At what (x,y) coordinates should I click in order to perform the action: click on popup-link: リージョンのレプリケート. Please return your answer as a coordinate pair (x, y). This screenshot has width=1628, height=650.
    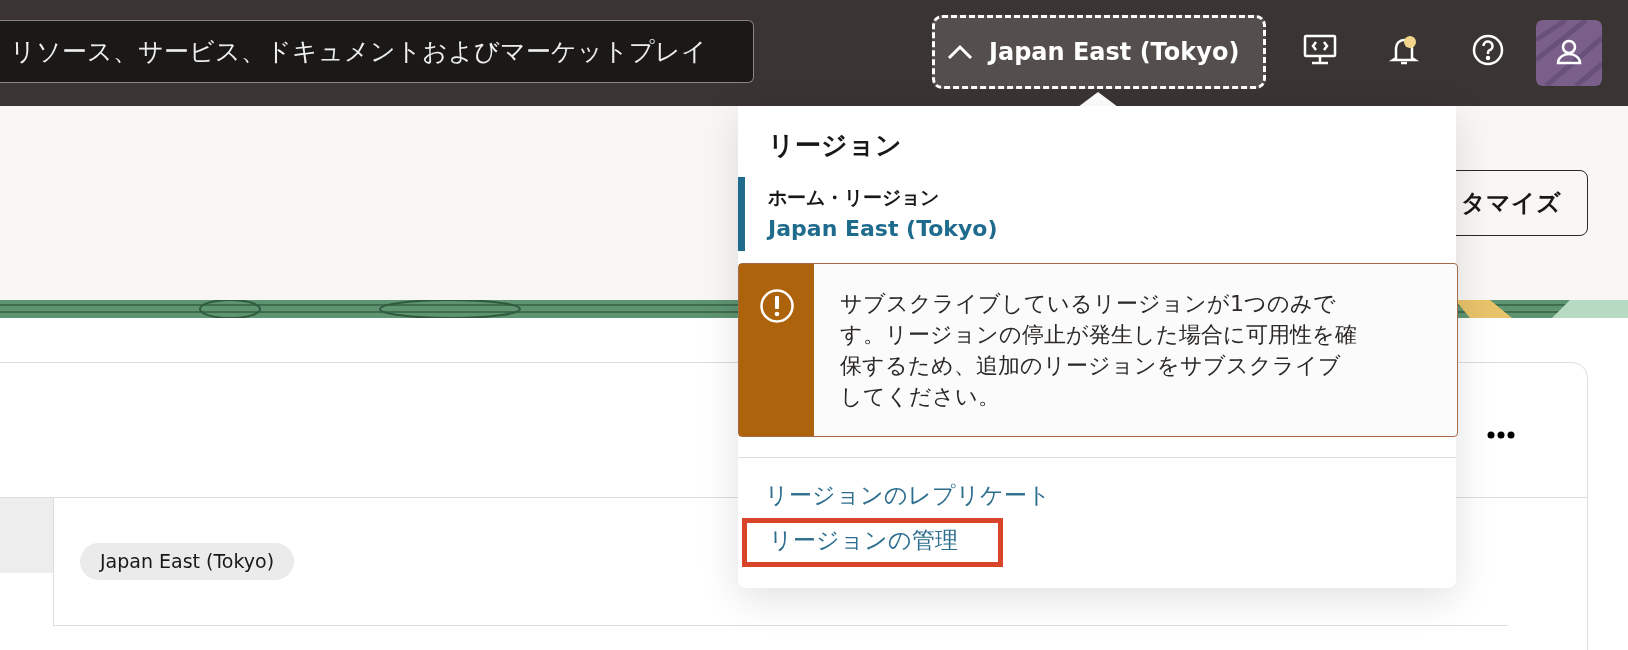
    Looking at the image, I should click on (908, 495).